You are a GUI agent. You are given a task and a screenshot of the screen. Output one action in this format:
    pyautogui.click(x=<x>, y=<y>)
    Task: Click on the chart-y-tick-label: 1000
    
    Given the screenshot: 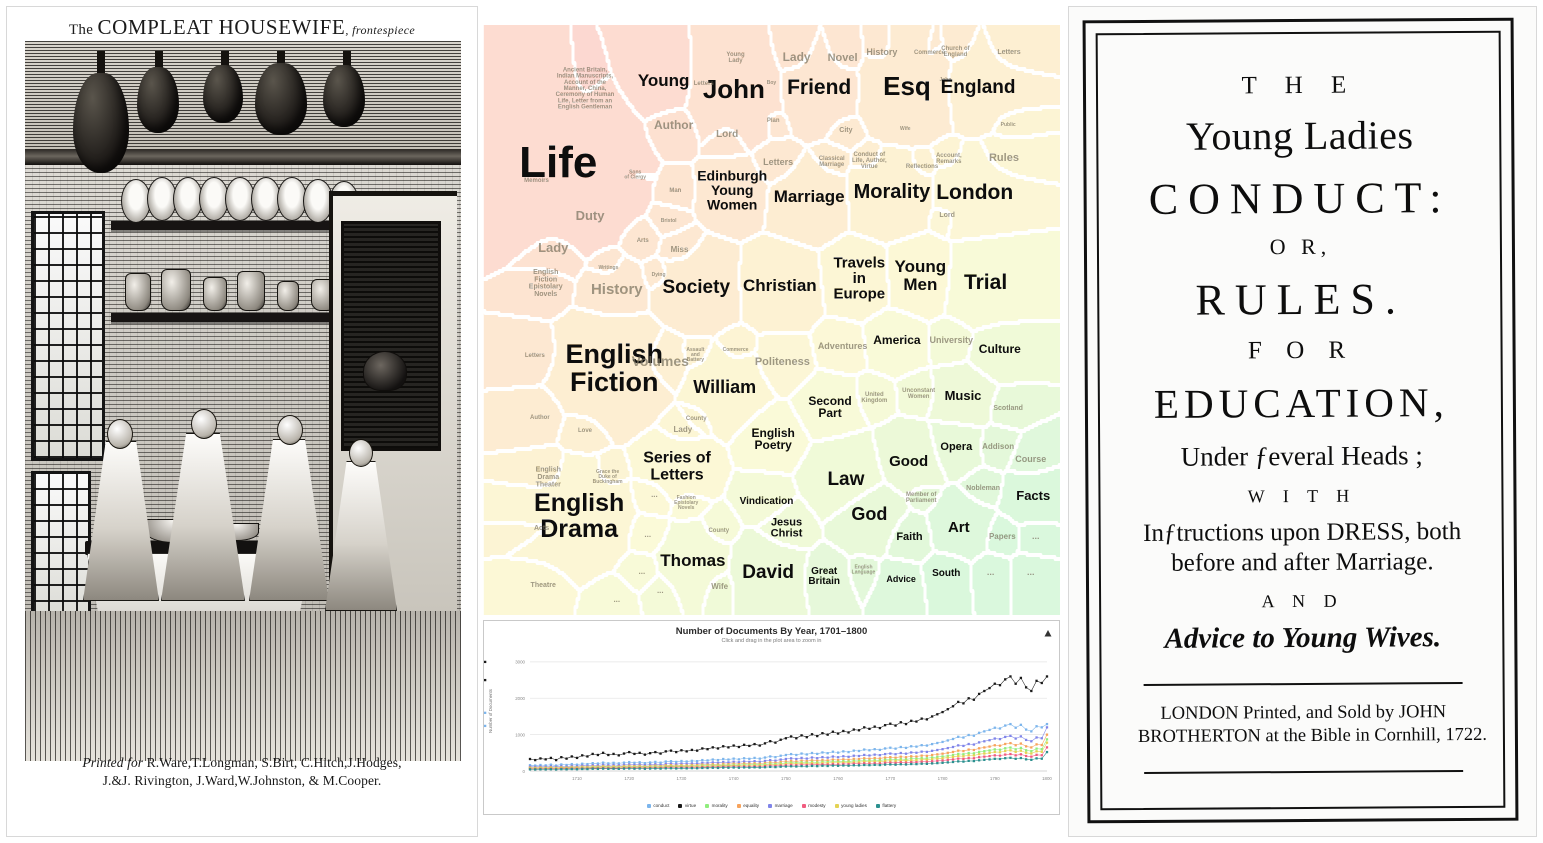 What is the action you would take?
    pyautogui.click(x=520, y=734)
    